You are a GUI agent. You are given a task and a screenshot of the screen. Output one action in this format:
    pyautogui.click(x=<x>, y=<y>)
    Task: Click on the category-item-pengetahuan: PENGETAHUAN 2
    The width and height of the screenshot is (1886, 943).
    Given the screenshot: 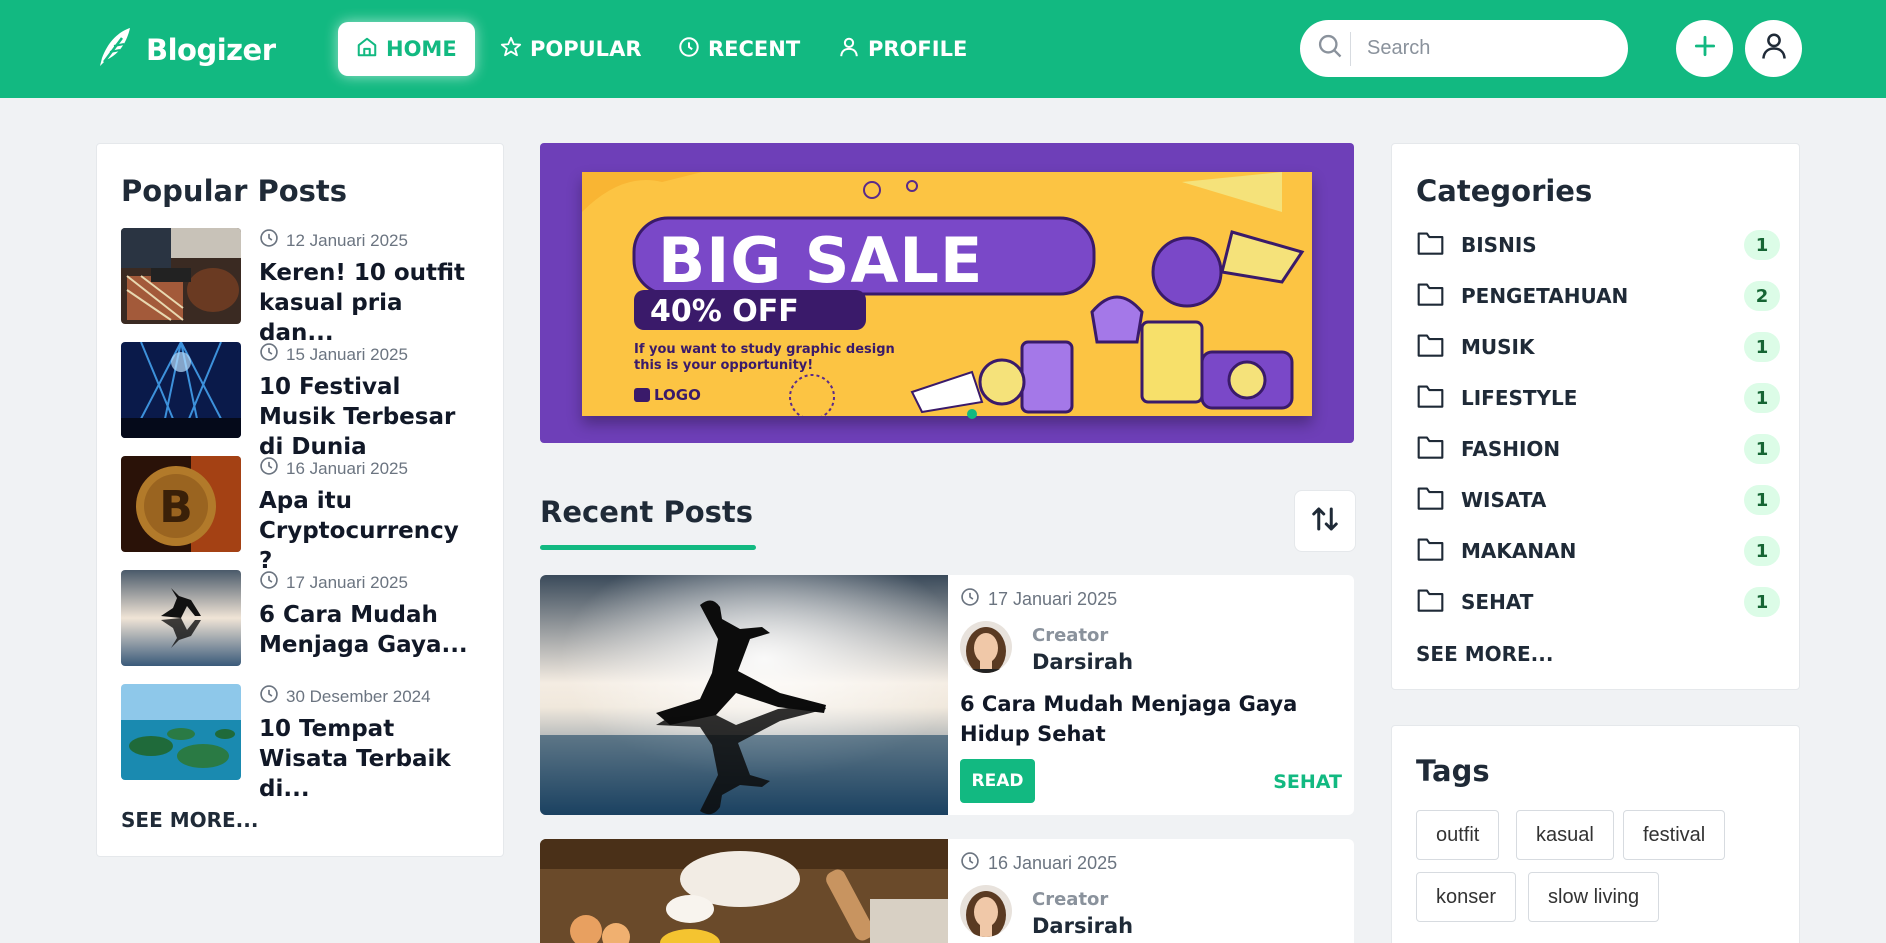 What is the action you would take?
    pyautogui.click(x=1598, y=296)
    